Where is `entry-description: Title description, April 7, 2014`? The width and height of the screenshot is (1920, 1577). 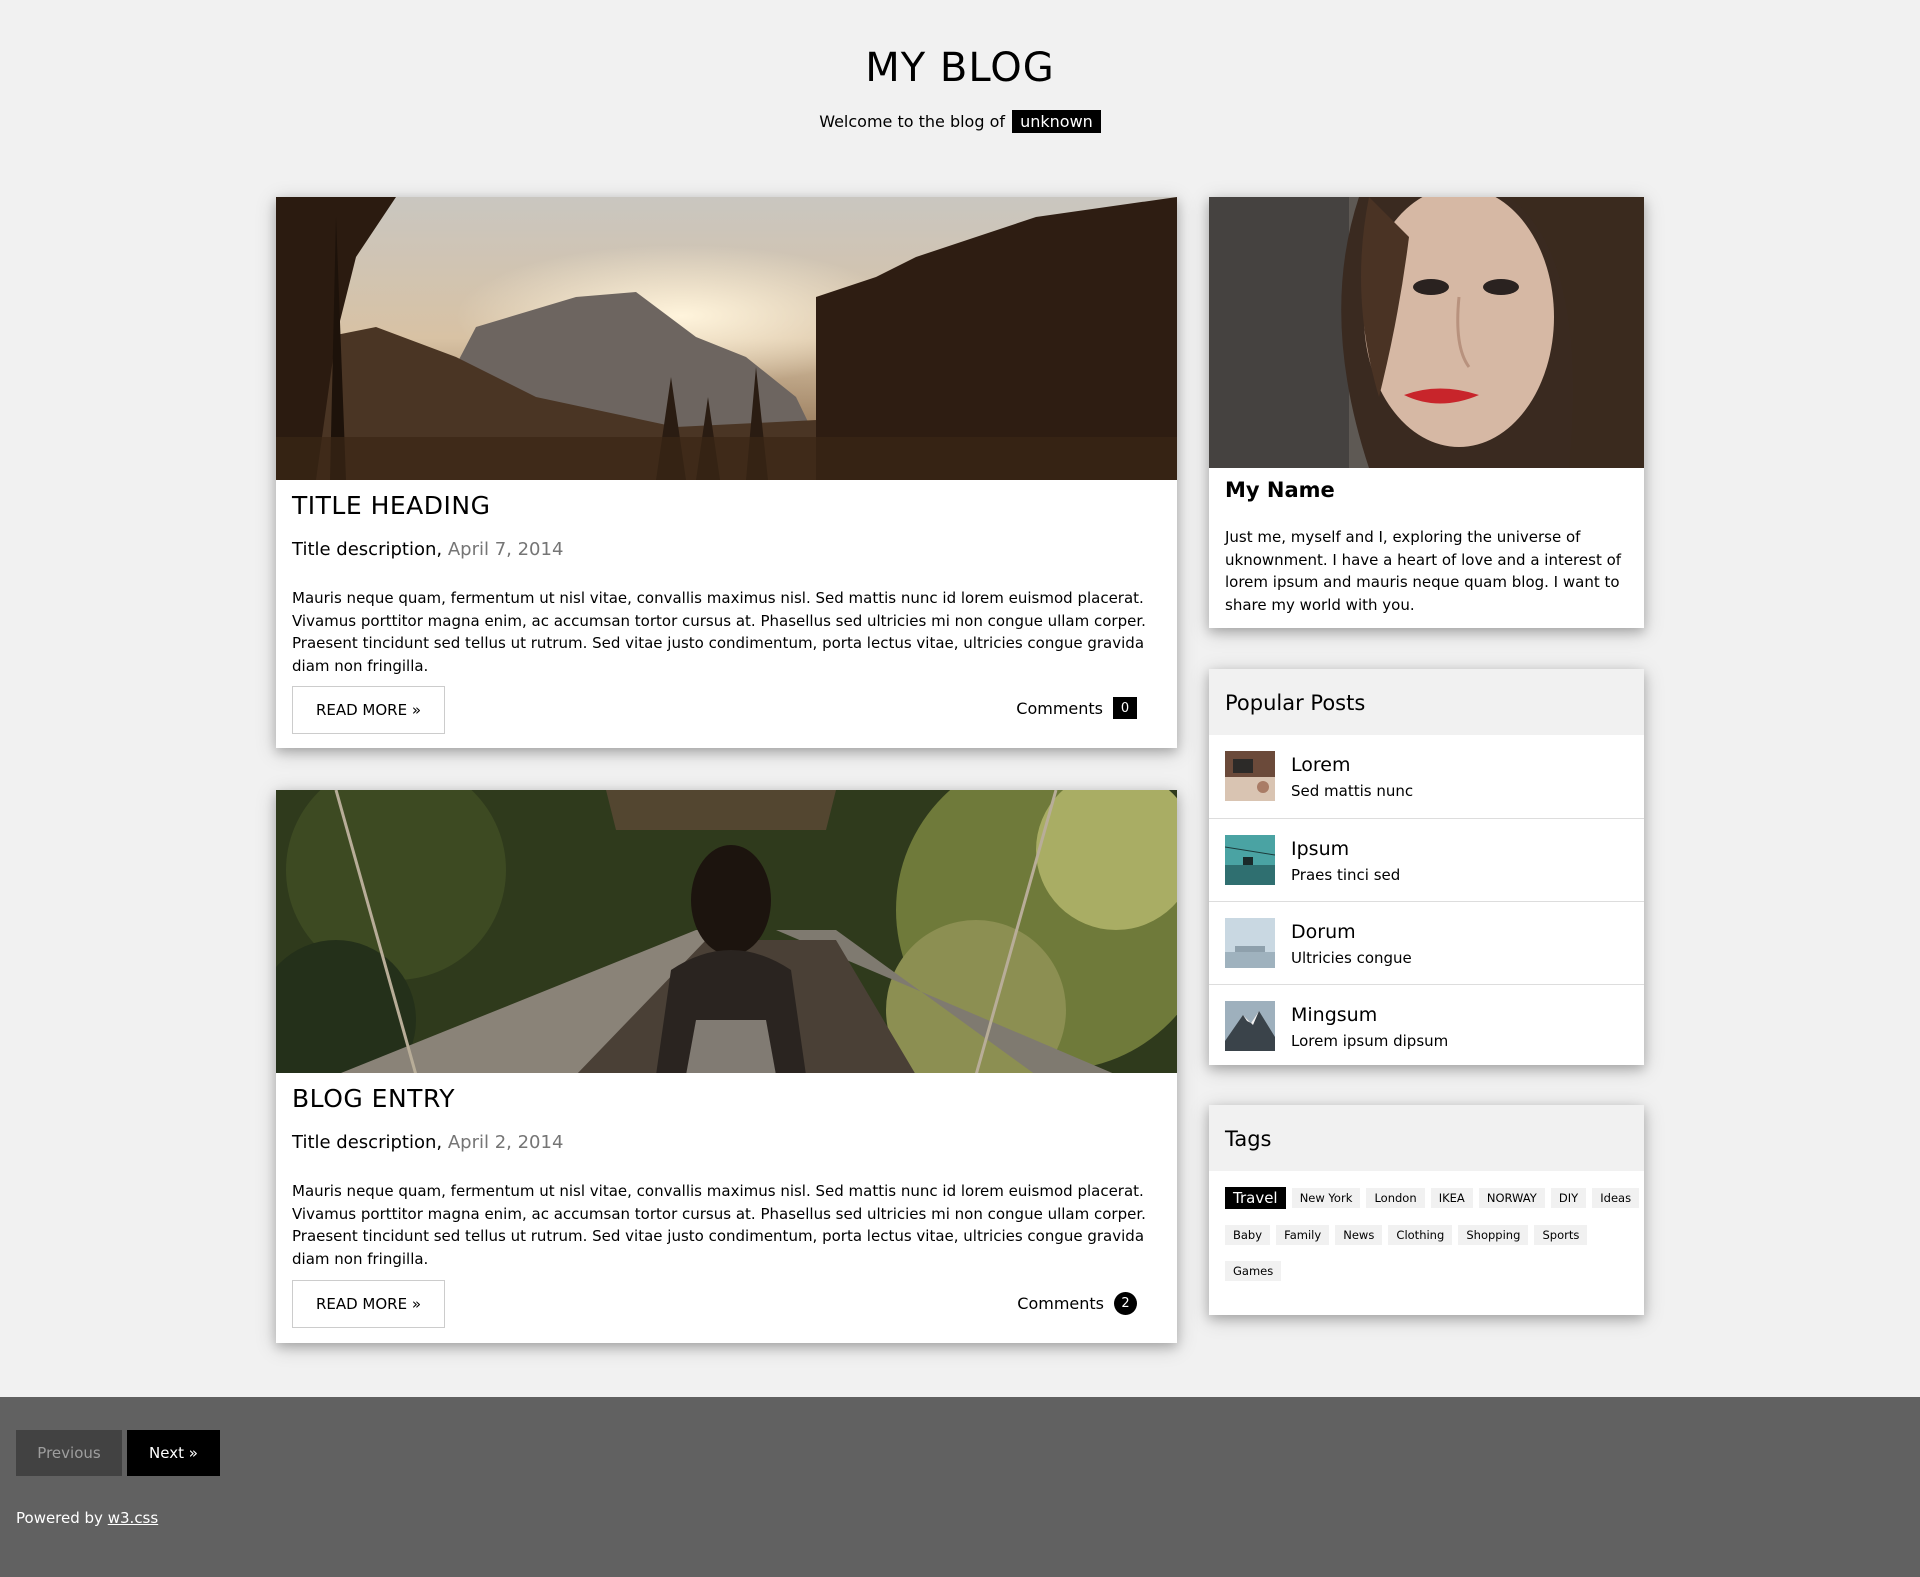 entry-description: Title description, April 7, 2014 is located at coordinates (427, 549).